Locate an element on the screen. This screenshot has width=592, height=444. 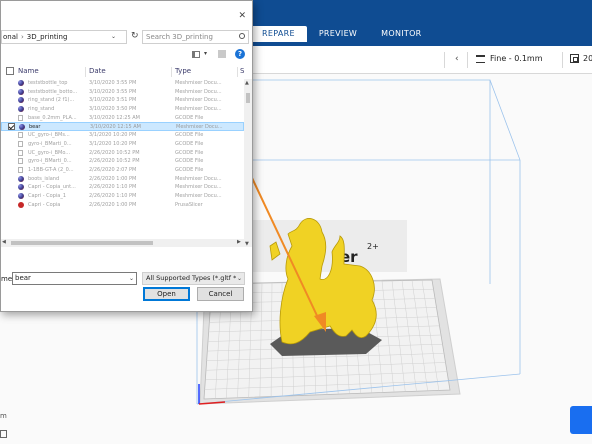
column-size: S is located at coordinates (242, 71).